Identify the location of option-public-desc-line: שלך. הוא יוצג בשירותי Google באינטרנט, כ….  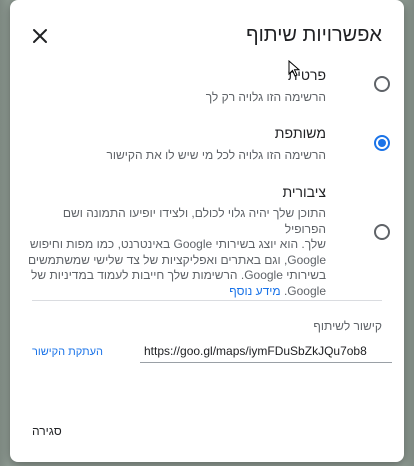
(177, 244).